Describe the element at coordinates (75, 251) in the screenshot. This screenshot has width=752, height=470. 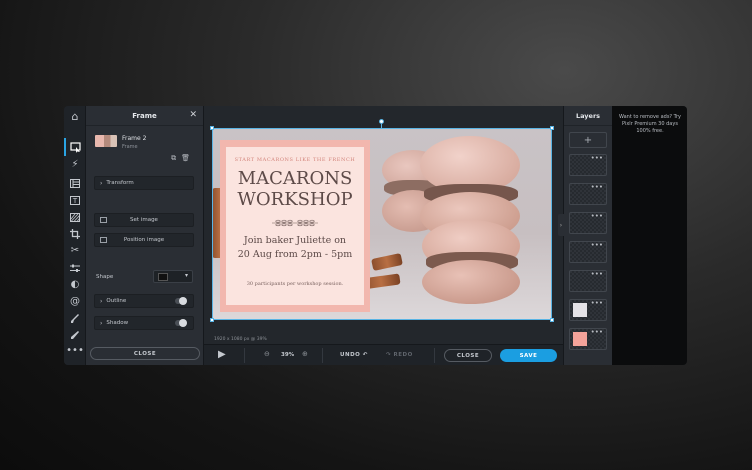
I see `cut-icon: ✂` at that location.